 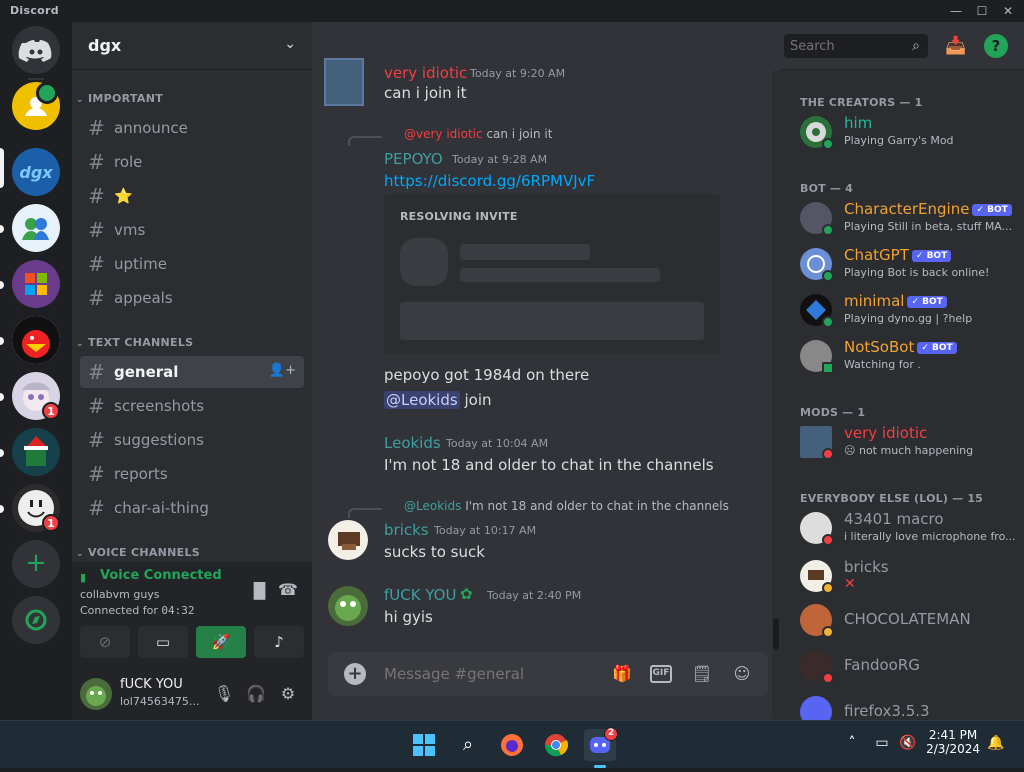 What do you see at coordinates (413, 159) in the screenshot?
I see `message-author: PEPOYO` at bounding box center [413, 159].